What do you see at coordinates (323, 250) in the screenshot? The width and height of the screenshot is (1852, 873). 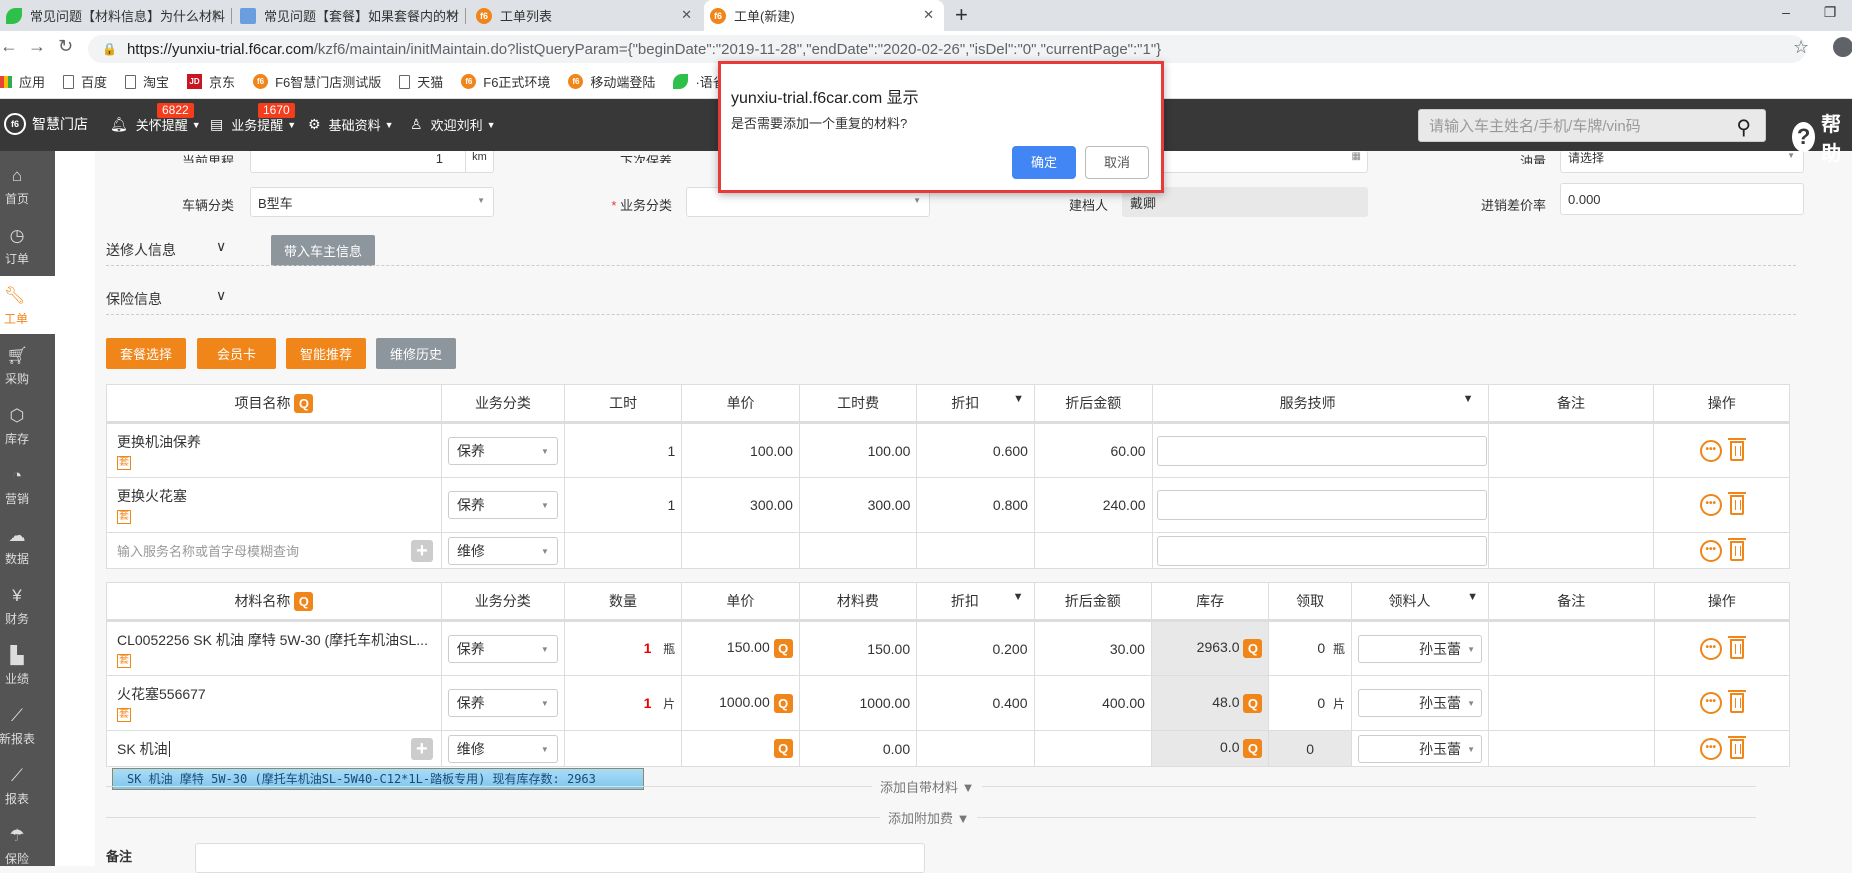 I see `bring-owner-info-button: 带入车主信息` at bounding box center [323, 250].